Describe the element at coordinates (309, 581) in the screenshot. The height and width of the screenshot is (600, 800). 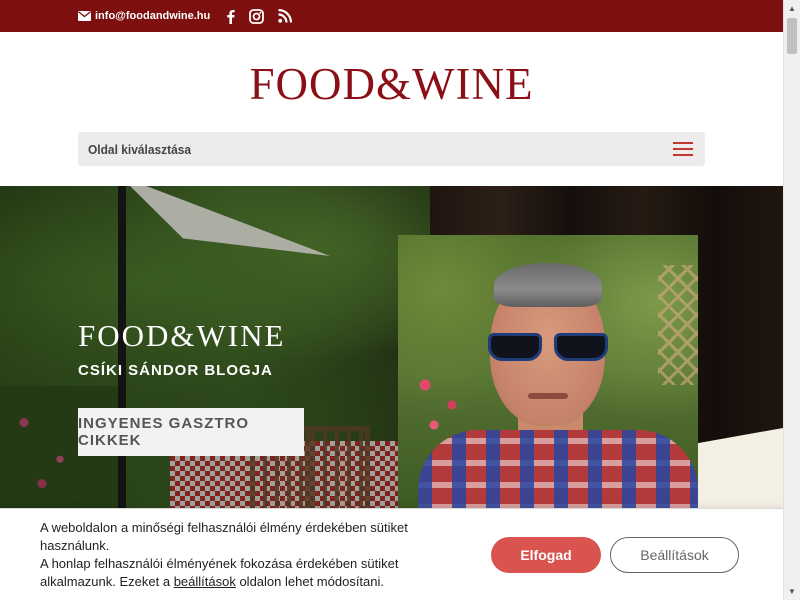
I see `cookie-line-2-end: oldalon lehet módosítani.` at that location.